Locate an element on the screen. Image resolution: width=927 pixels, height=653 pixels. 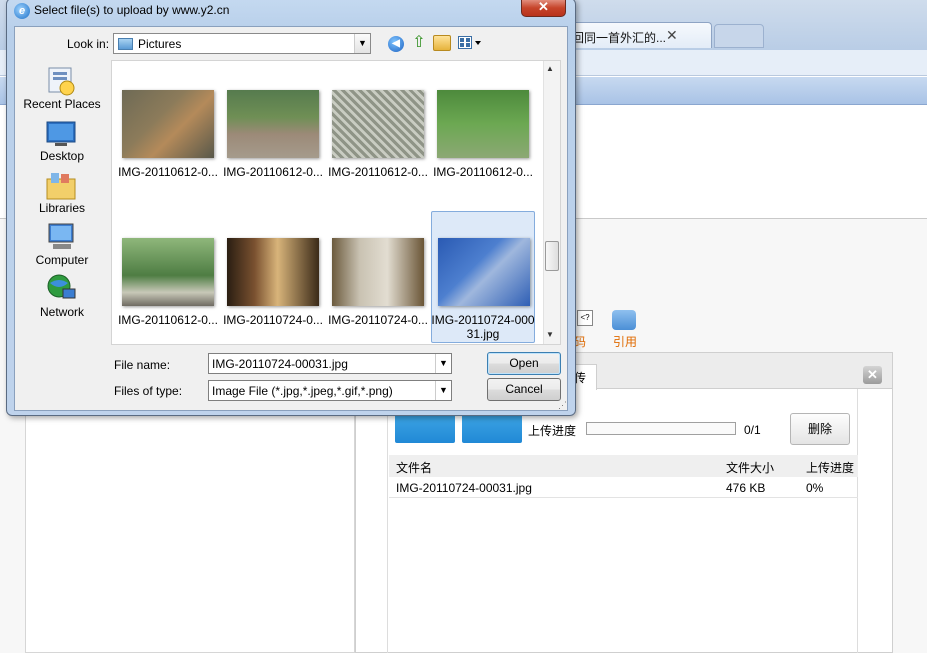
progress-bar is located at coordinates (661, 428).